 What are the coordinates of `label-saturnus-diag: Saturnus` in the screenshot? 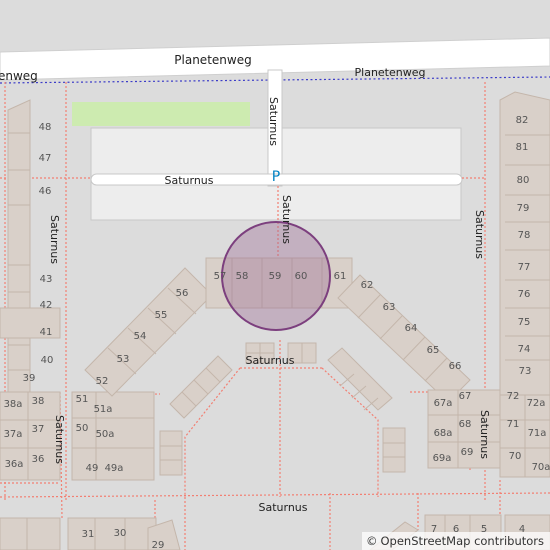 It's located at (286, 219).